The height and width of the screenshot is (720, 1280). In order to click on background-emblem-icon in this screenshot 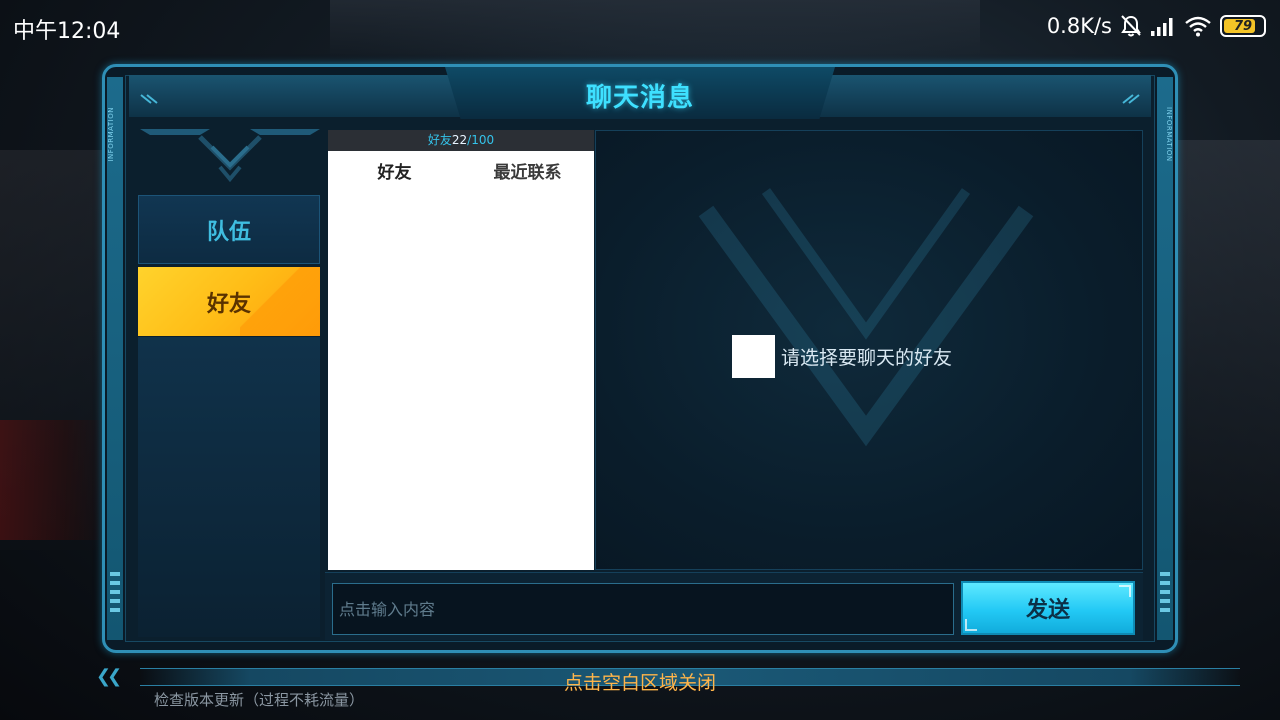, I will do `click(866, 317)`.